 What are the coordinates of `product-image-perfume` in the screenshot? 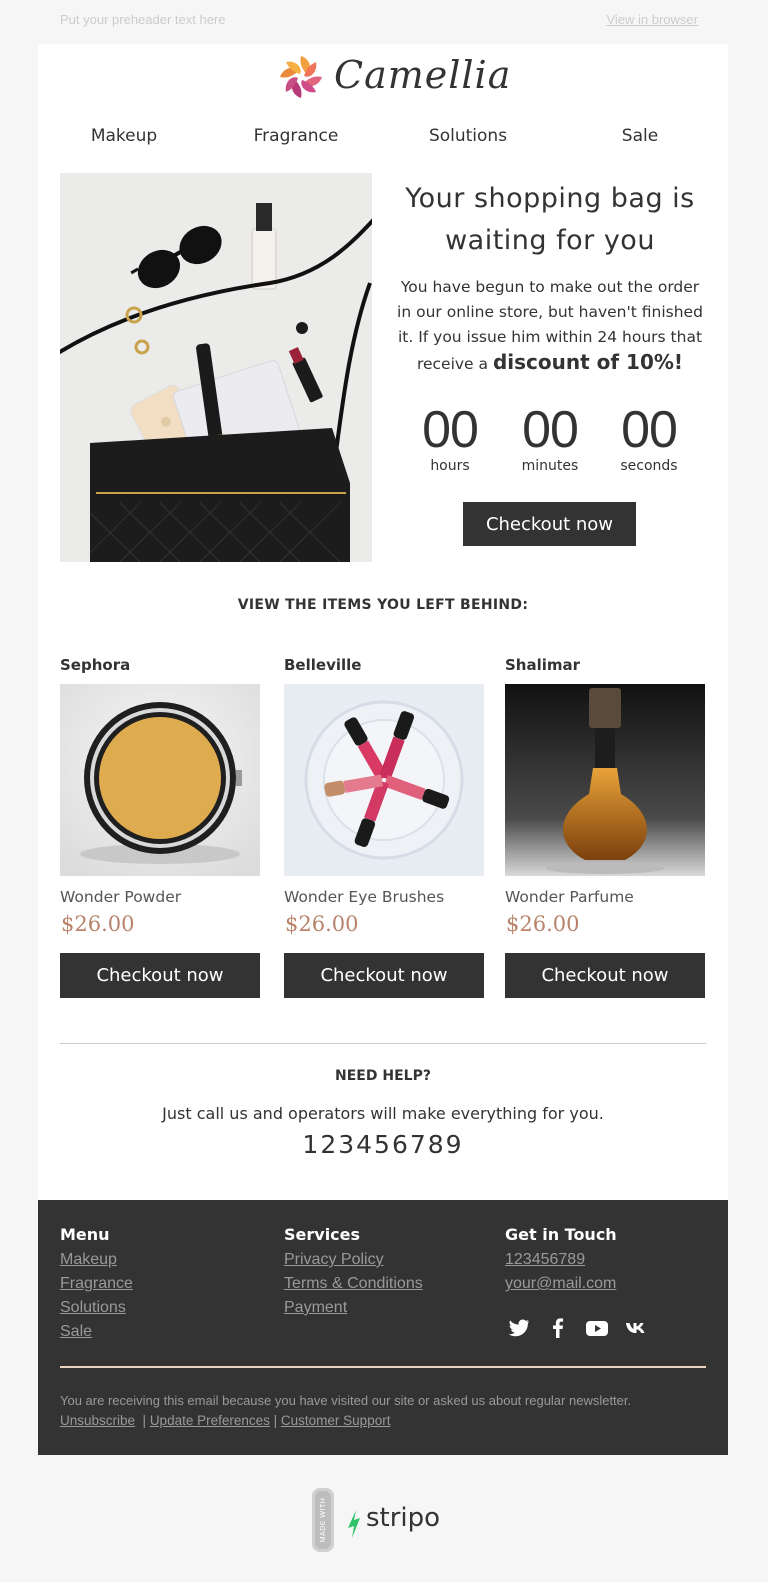 It's located at (605, 780).